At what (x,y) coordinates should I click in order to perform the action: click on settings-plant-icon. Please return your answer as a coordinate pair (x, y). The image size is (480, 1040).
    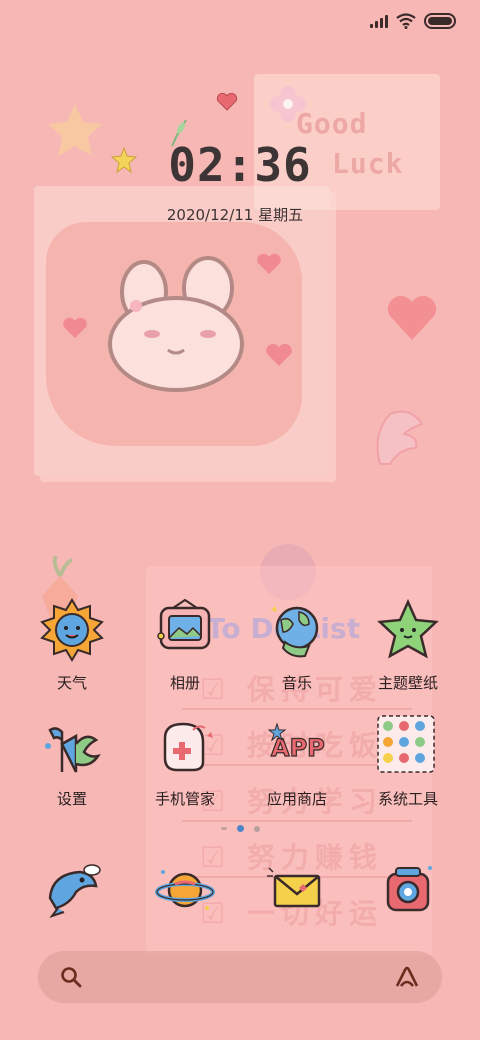
    Looking at the image, I should click on (72, 746).